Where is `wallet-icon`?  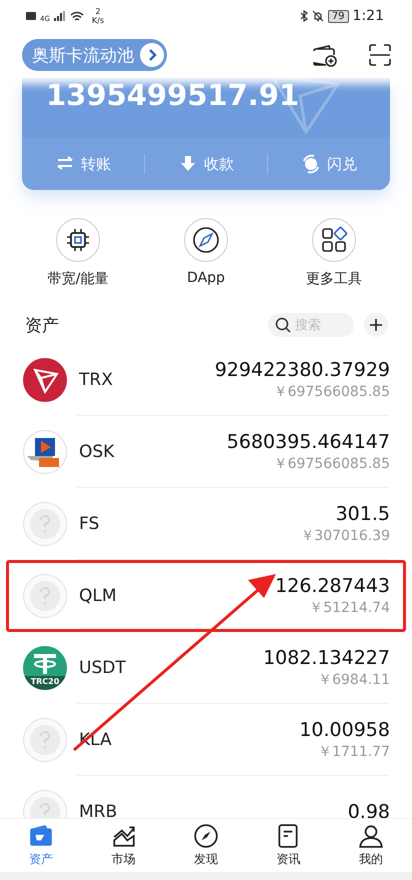
wallet-icon is located at coordinates (41, 836).